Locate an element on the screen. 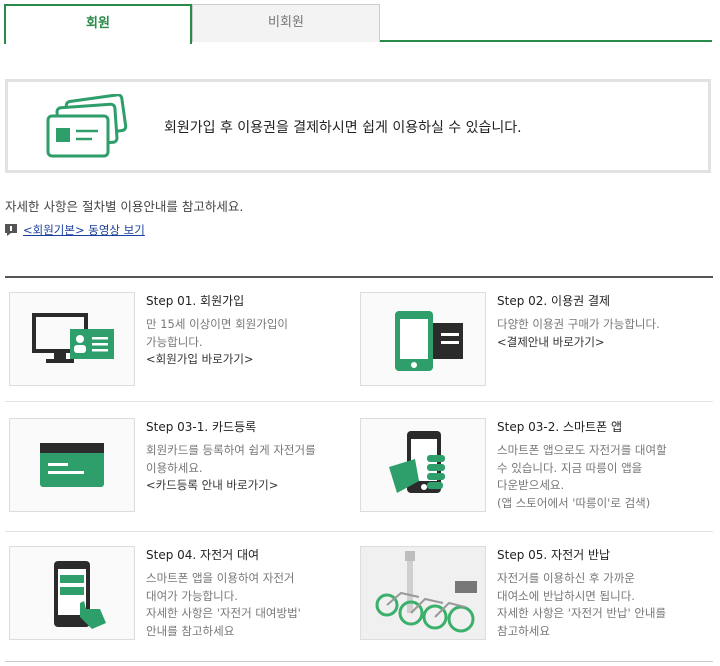  video-link-row: <회원기본> 동영상 보기 is located at coordinates (75, 230).